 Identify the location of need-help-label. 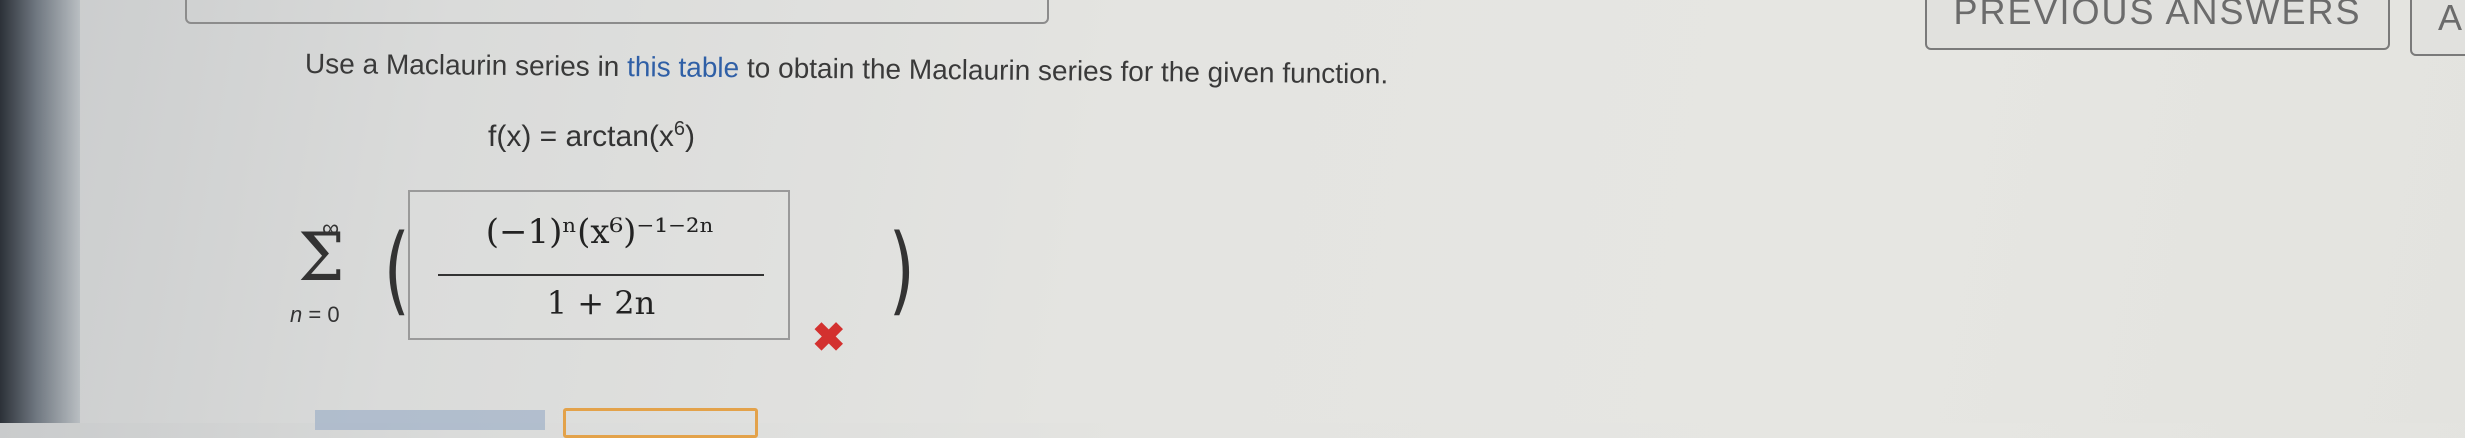
(430, 420).